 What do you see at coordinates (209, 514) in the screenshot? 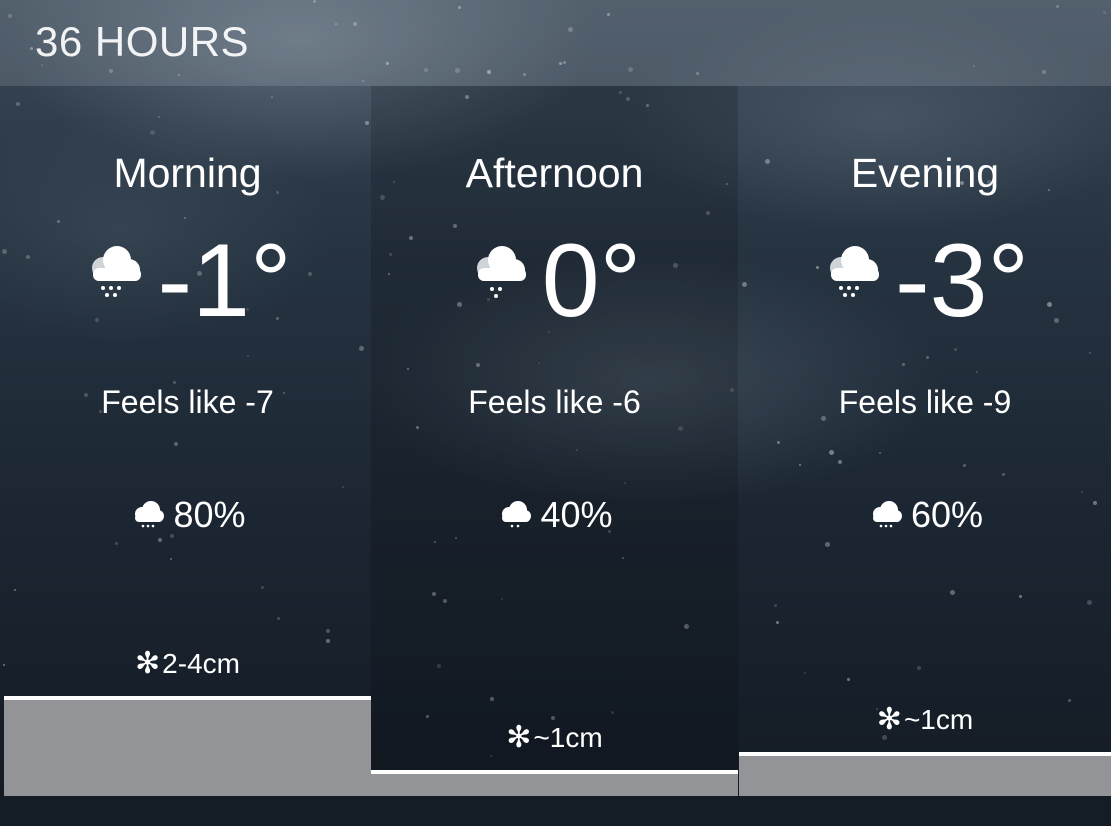
I see `precipitation-value: 80%` at bounding box center [209, 514].